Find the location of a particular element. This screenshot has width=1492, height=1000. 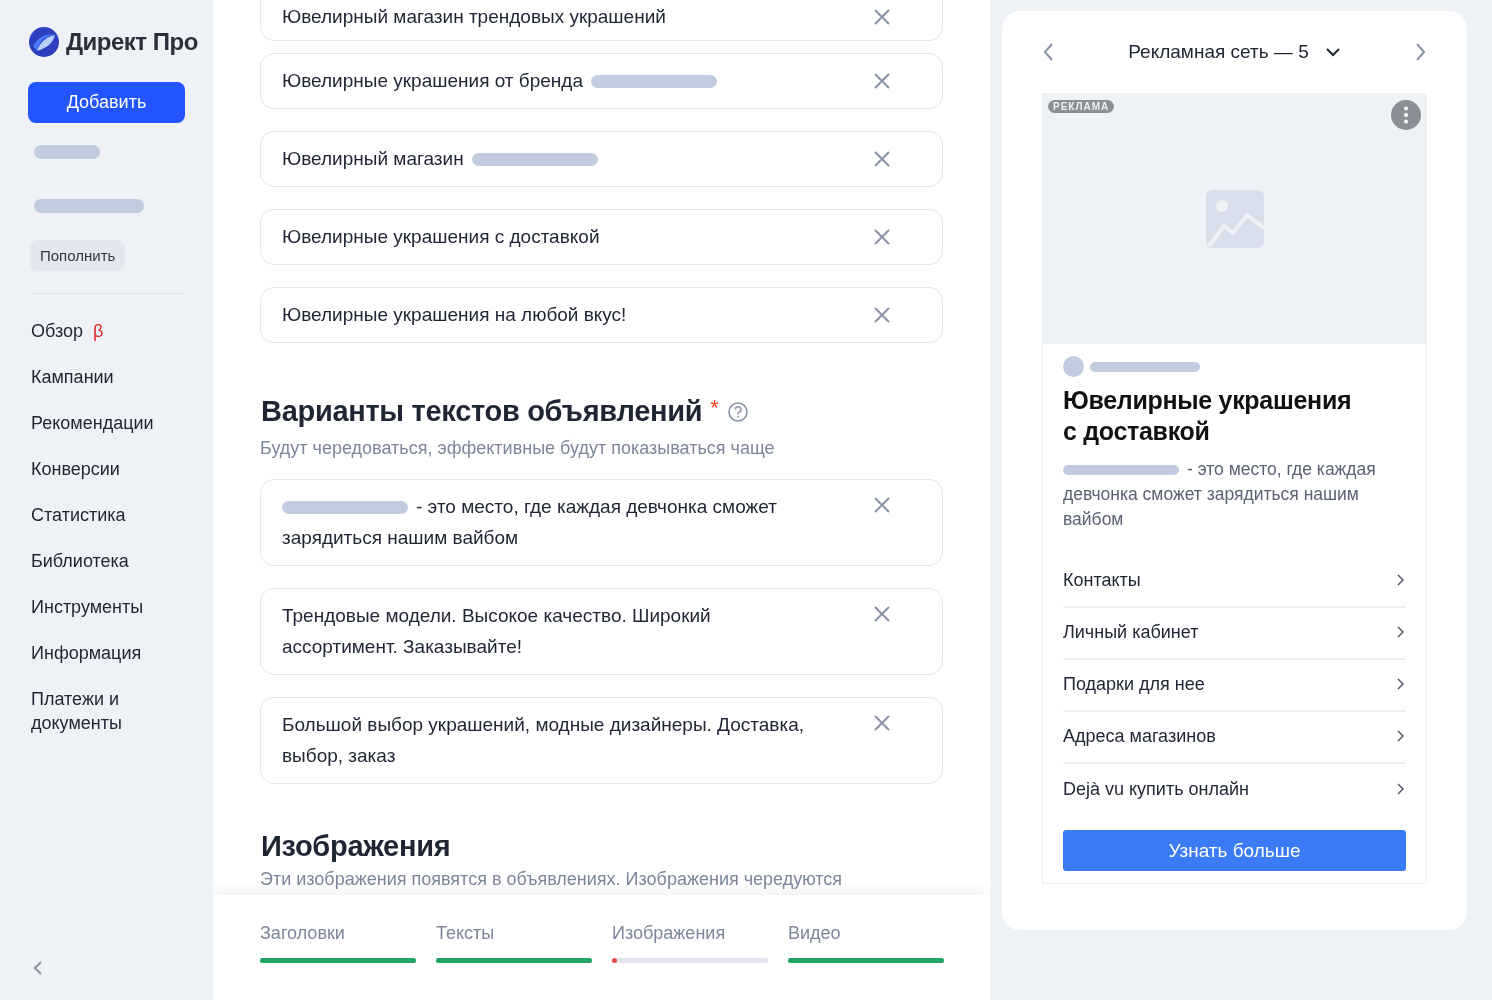

progress-tab: Тексты is located at coordinates (514, 961).